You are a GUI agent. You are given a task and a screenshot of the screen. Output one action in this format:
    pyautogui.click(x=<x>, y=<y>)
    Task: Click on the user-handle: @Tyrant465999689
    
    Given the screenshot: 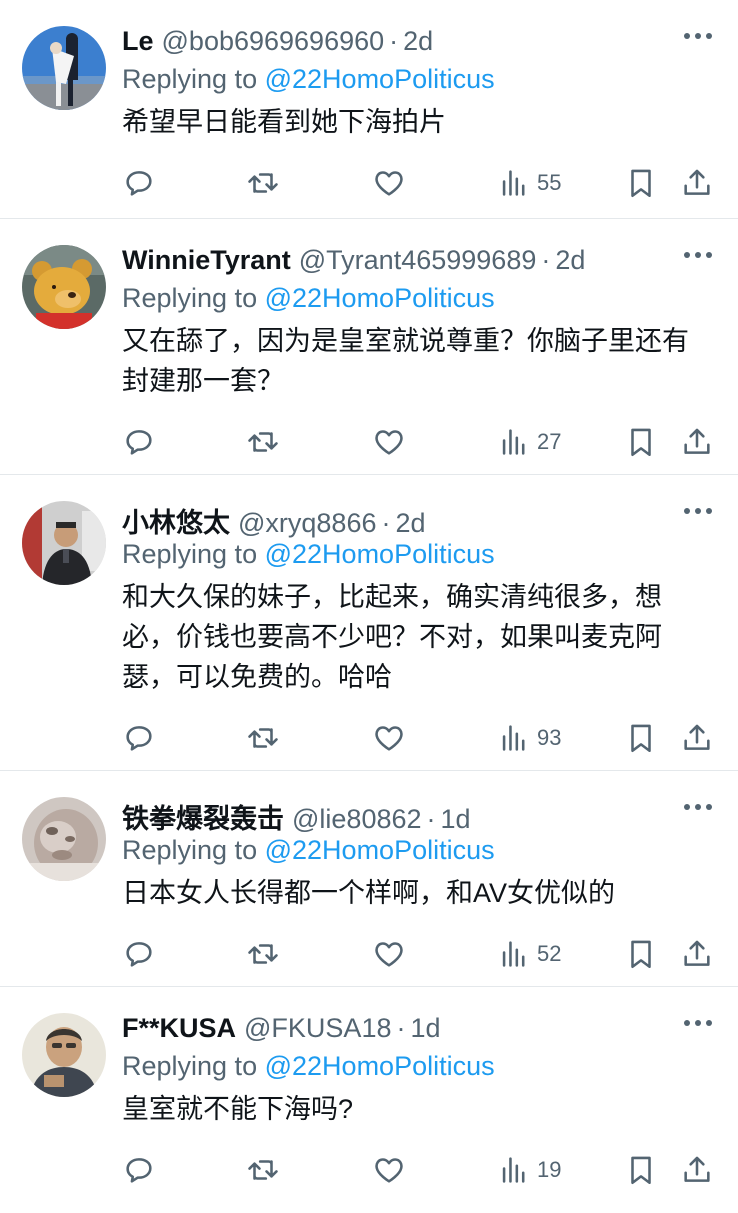 What is the action you would take?
    pyautogui.click(x=418, y=260)
    